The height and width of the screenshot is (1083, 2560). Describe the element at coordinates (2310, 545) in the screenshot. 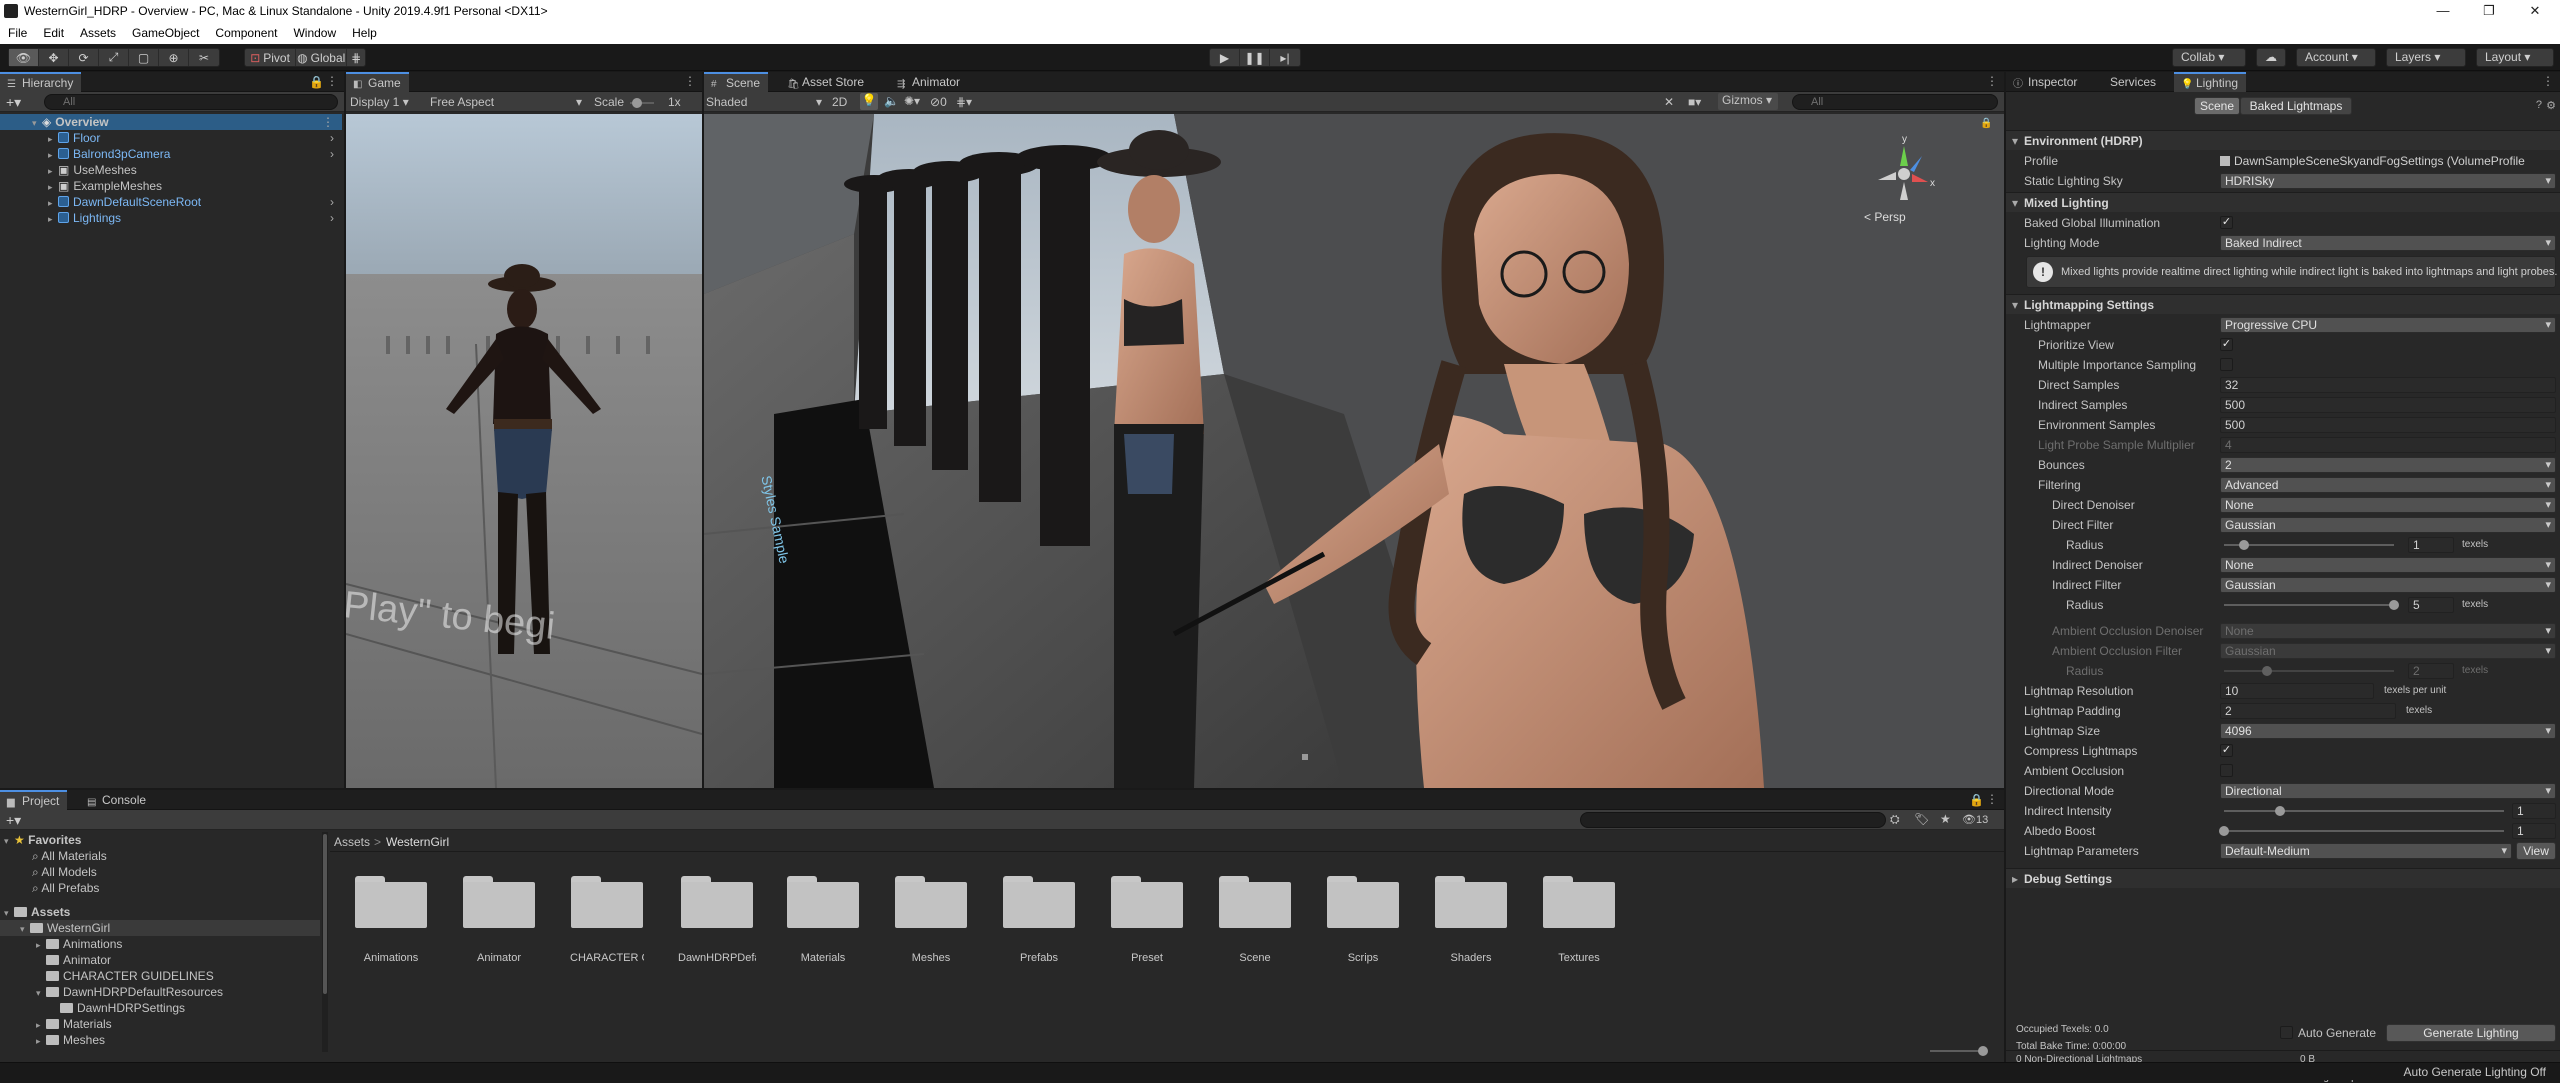

I see `radius-1-slider` at that location.